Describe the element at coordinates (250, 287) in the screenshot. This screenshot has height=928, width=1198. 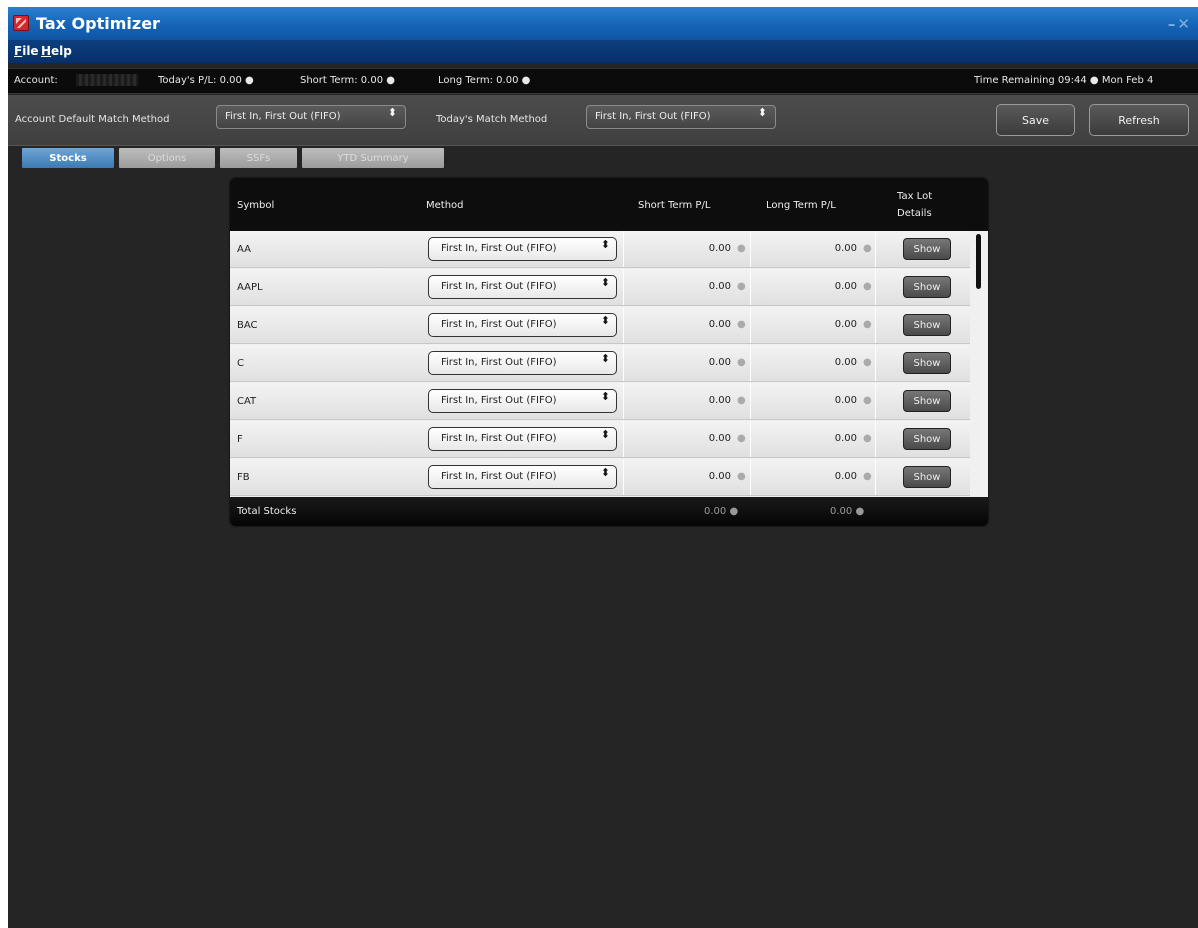
I see `symbol-cell: AAPL` at that location.